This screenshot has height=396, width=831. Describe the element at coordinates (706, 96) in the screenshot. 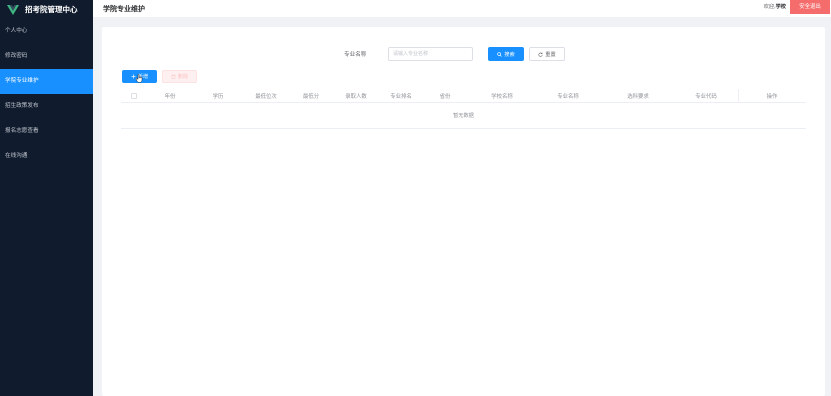

I see `column-header-major-code: 专业代码` at that location.